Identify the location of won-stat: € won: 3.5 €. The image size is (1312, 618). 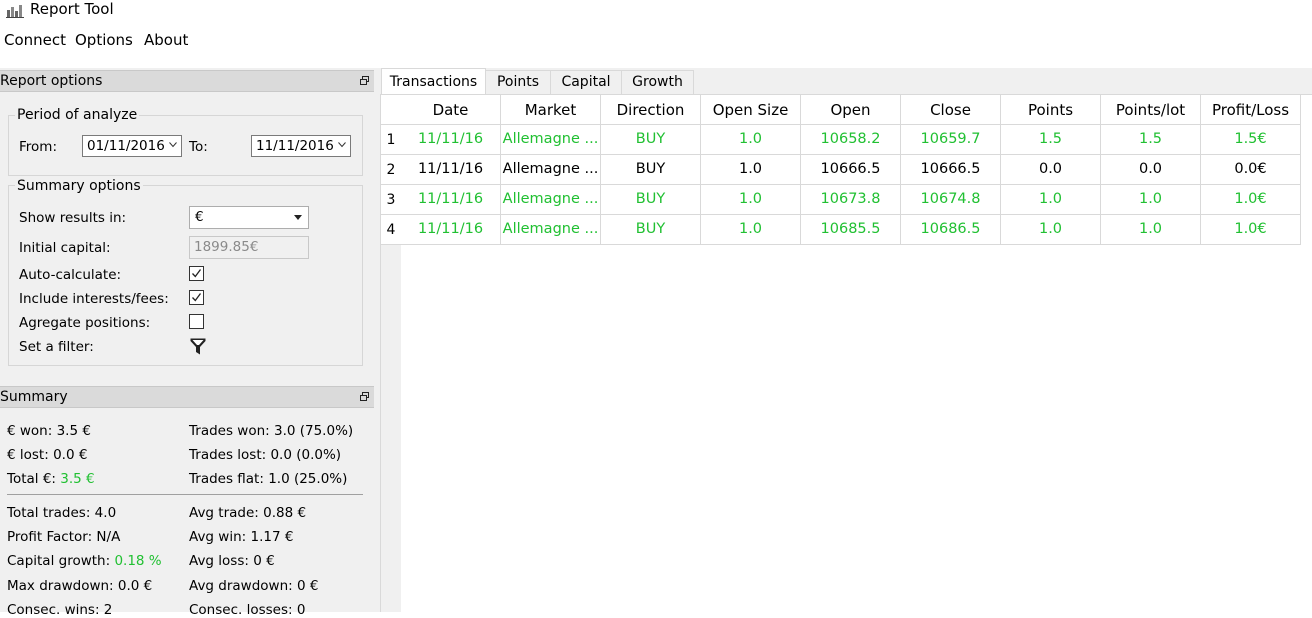
(49, 431).